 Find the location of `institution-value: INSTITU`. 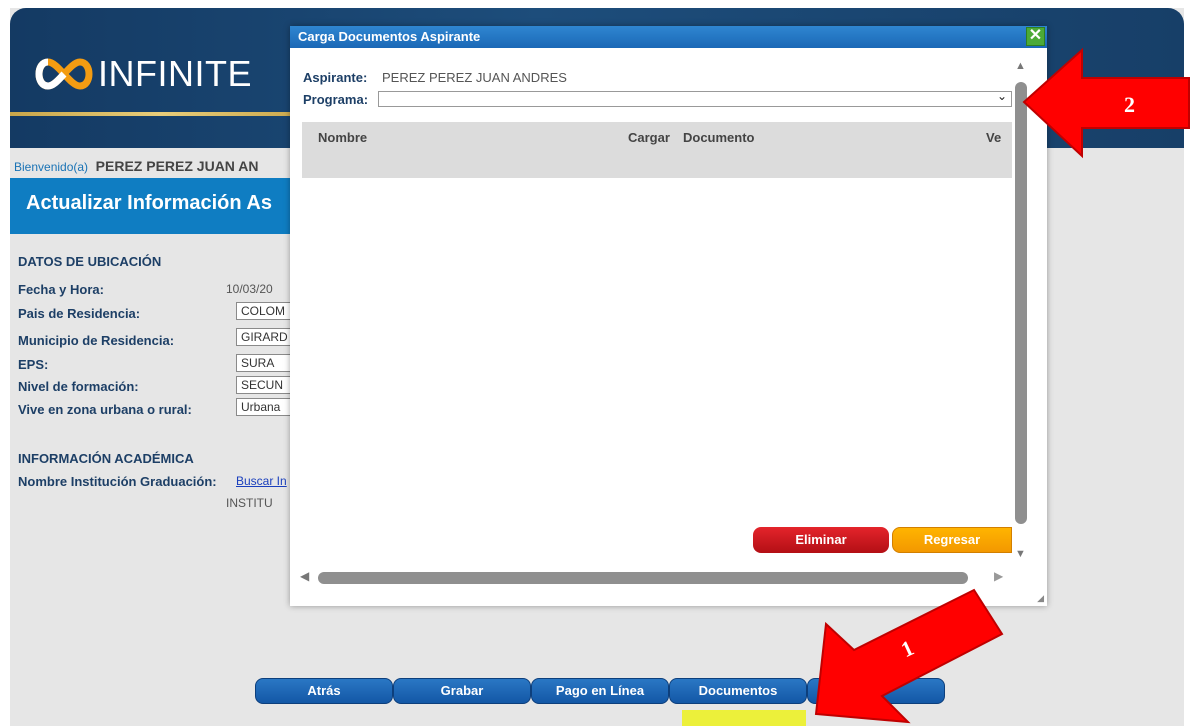

institution-value: INSTITU is located at coordinates (249, 503).